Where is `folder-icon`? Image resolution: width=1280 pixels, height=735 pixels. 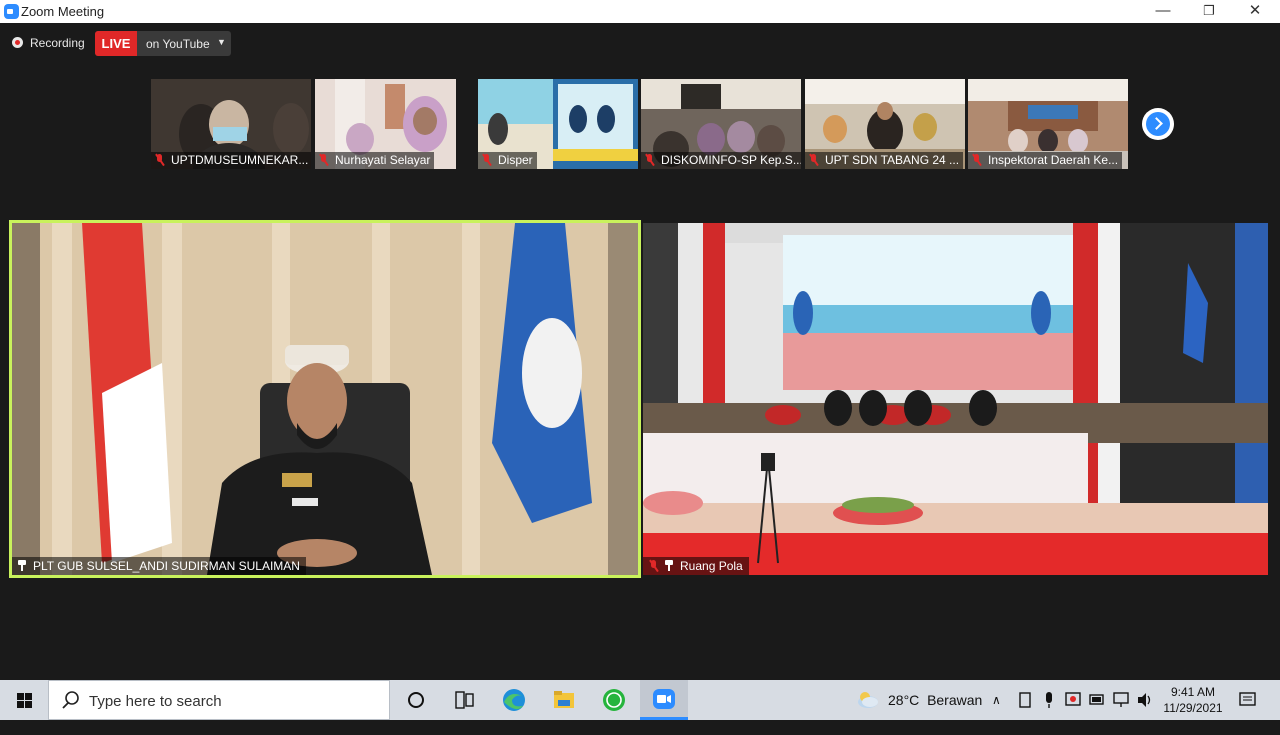 folder-icon is located at coordinates (564, 699).